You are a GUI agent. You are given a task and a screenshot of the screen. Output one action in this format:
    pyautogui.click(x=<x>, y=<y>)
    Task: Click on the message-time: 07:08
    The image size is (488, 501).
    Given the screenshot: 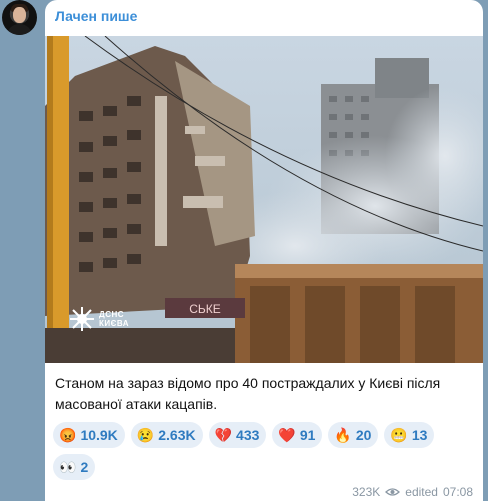 What is the action you would take?
    pyautogui.click(x=457, y=492)
    